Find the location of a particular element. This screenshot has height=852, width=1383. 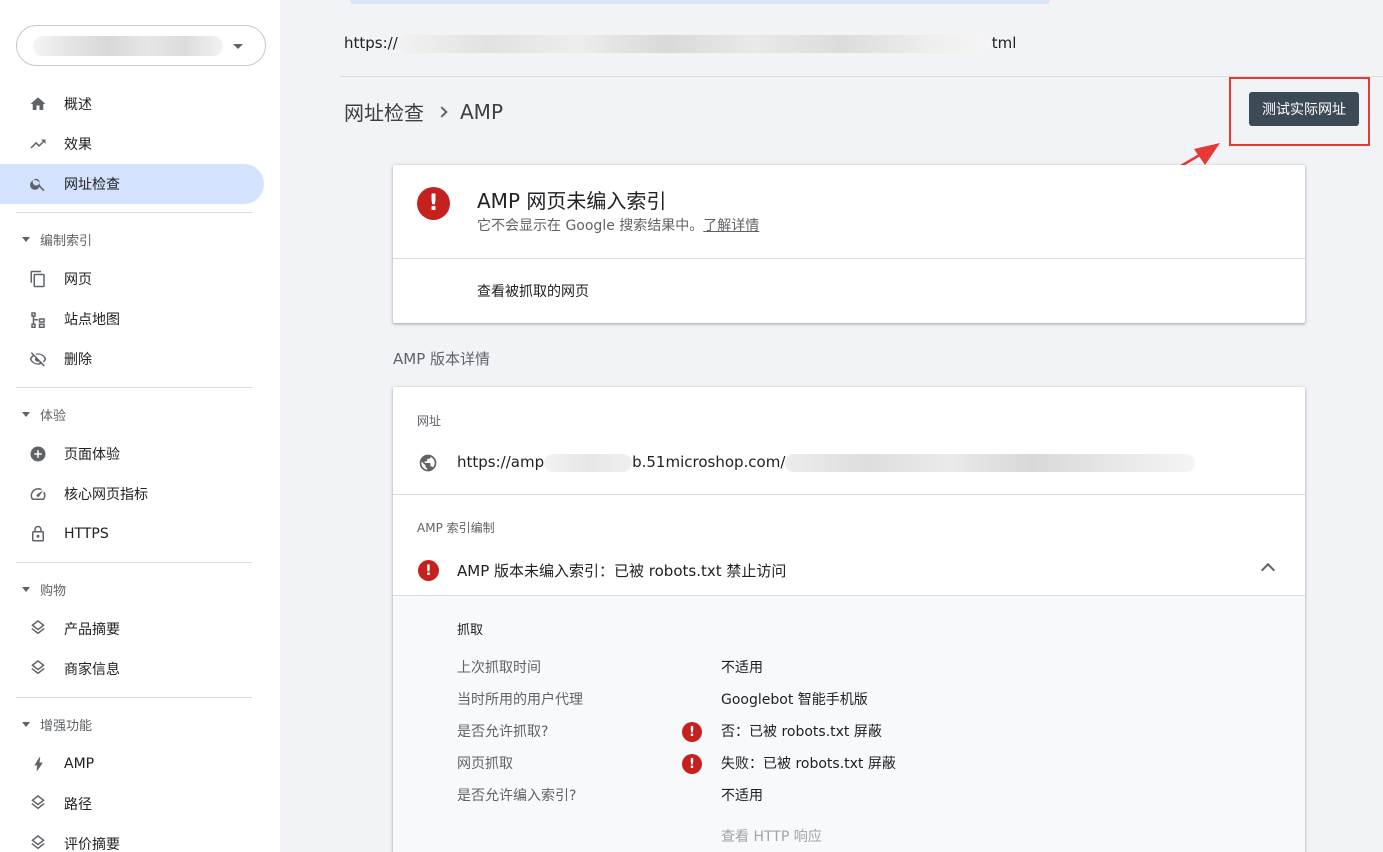

inspected-url: https:// tml is located at coordinates (680, 43).